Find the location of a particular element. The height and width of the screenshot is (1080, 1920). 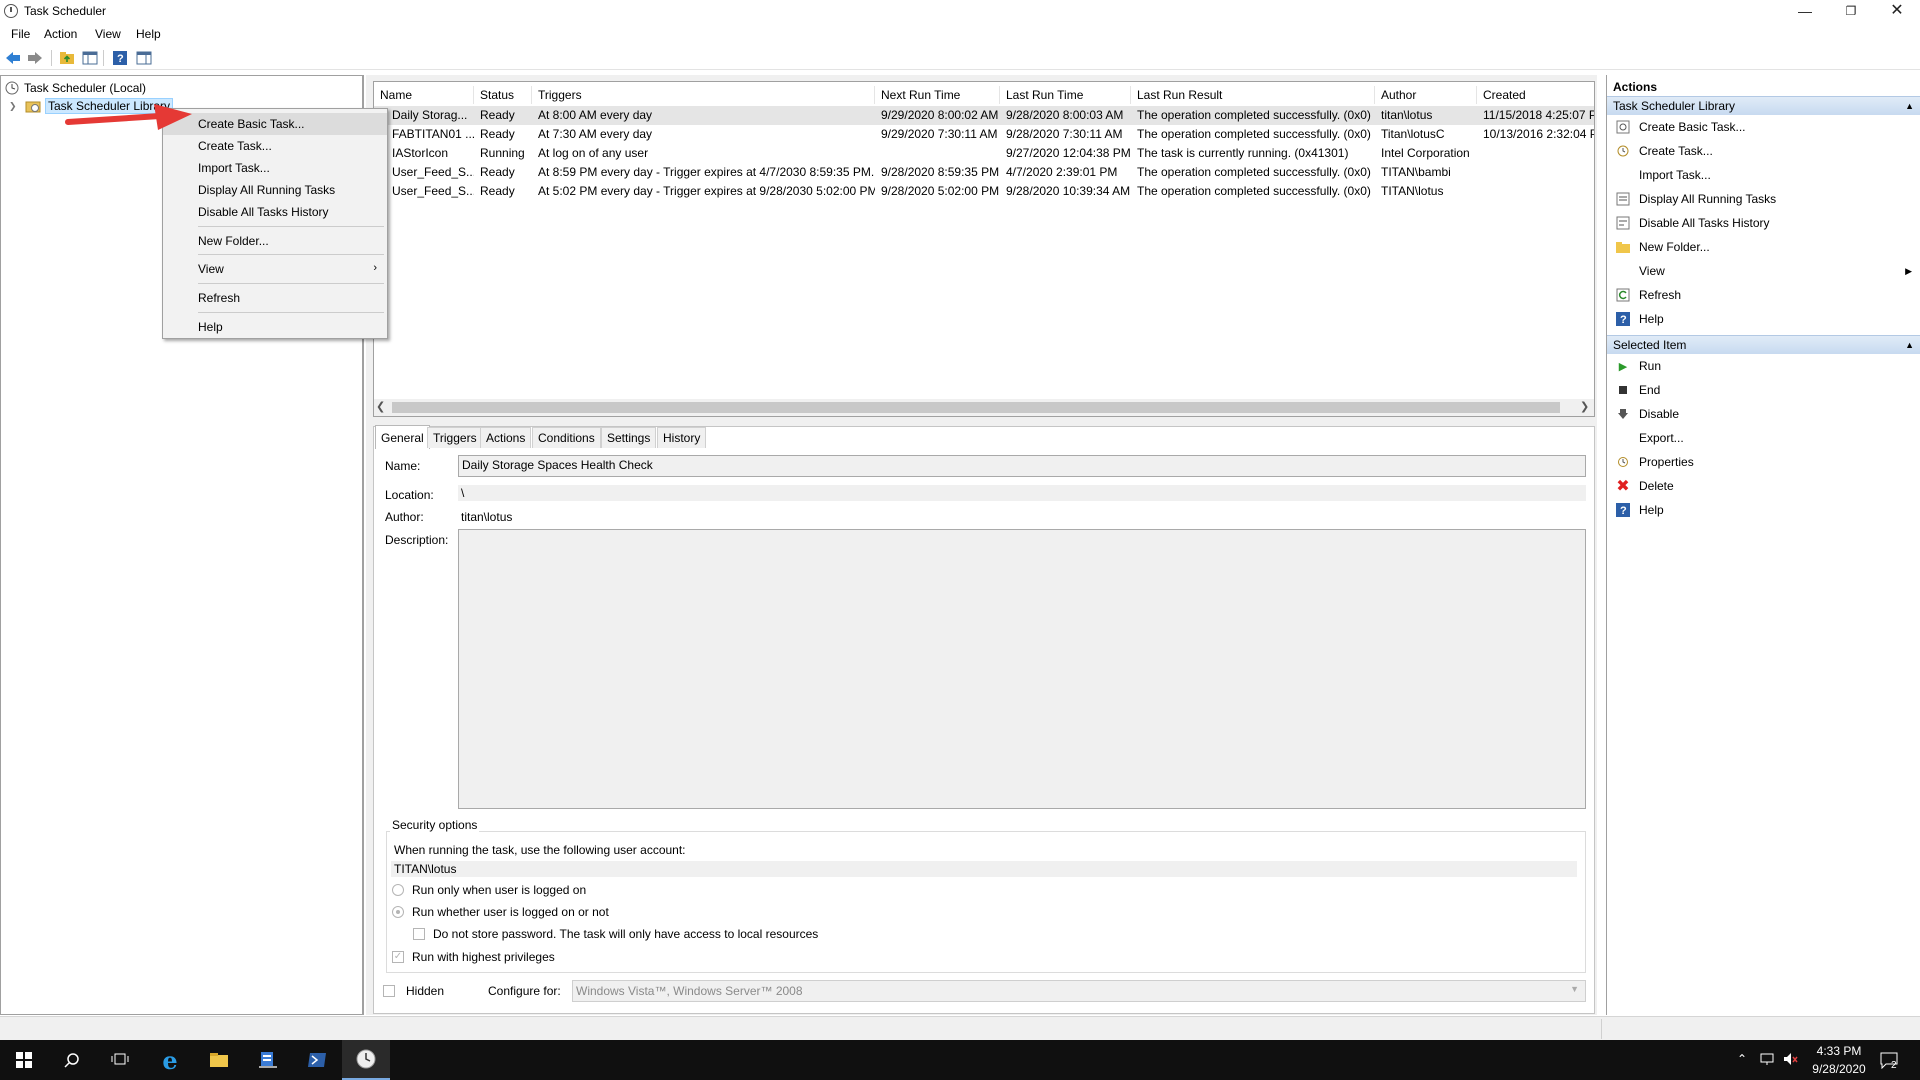

checkbox-highest-privileges: ✓ is located at coordinates (398, 957).